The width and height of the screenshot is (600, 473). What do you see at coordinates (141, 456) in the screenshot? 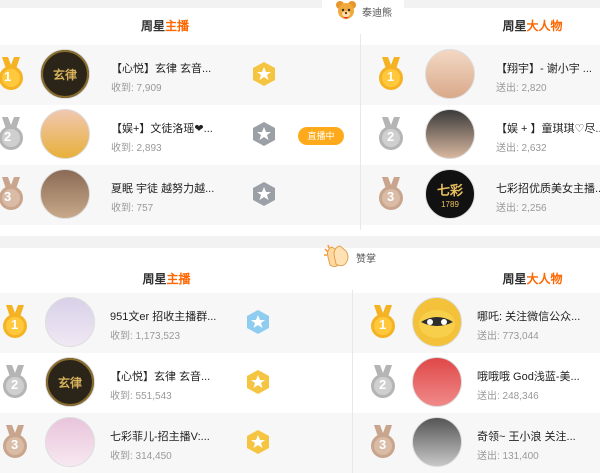
I see `received-count: 收到: 314,450` at bounding box center [141, 456].